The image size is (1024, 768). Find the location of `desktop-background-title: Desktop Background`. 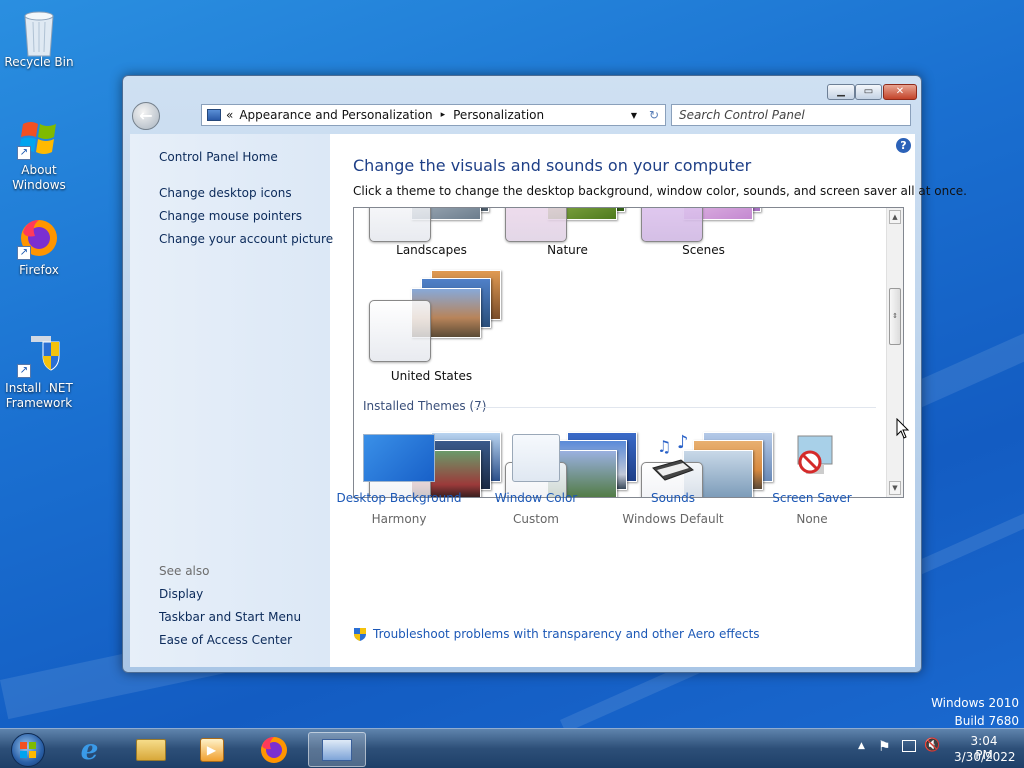

desktop-background-title: Desktop Background is located at coordinates (399, 498).